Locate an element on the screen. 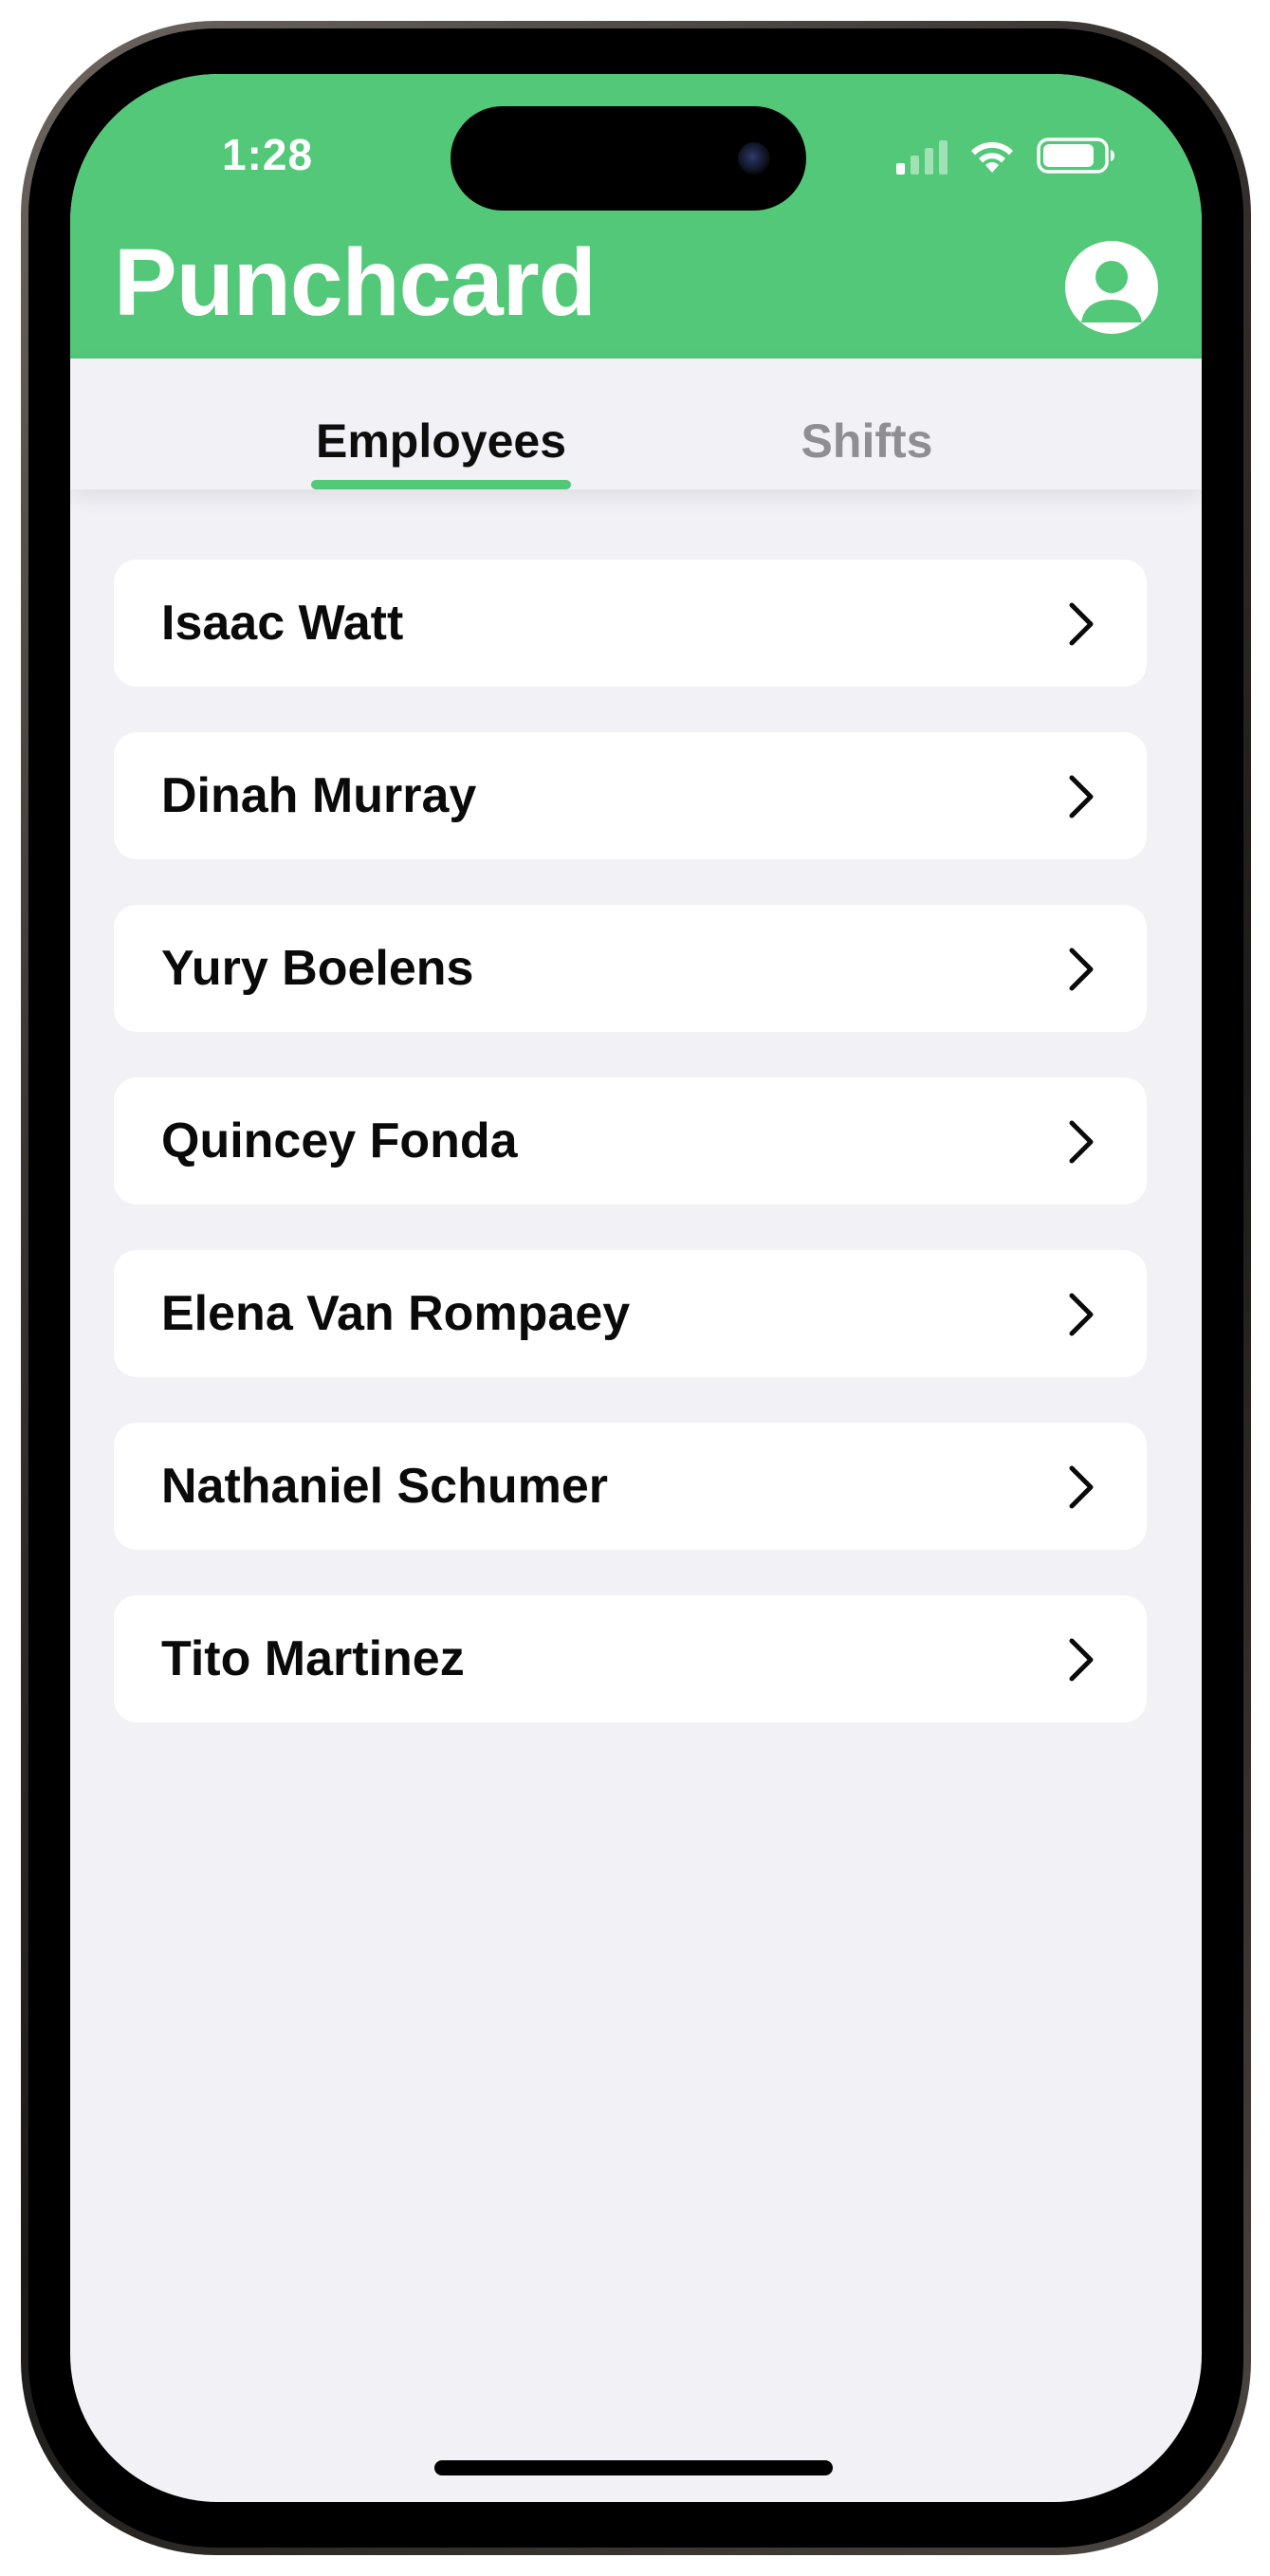 The width and height of the screenshot is (1270, 2576). home-indicator is located at coordinates (633, 2467).